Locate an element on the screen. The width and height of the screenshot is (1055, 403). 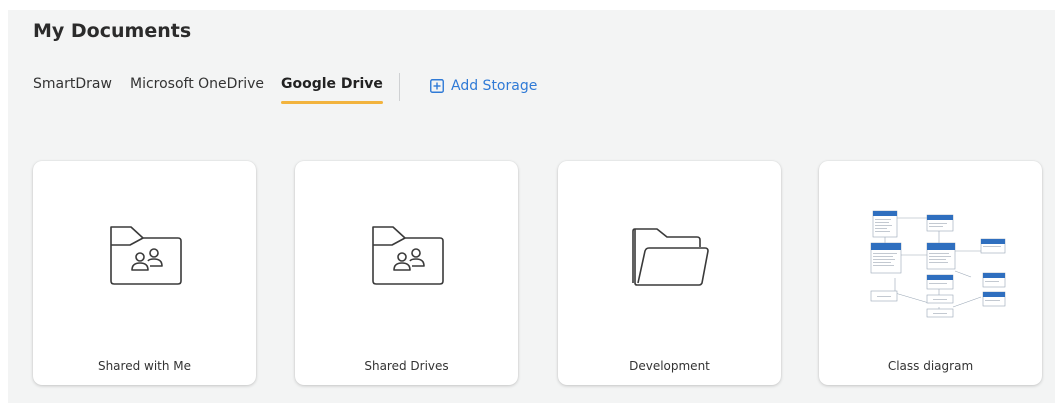
add-storage-button: Add Storage is located at coordinates (483, 86).